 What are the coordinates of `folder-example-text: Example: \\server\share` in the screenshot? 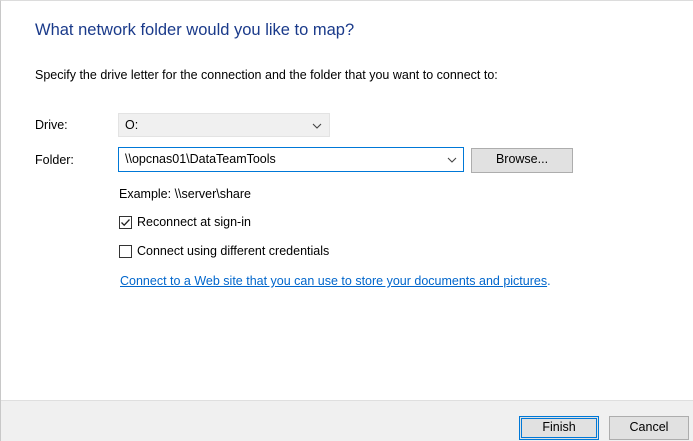 It's located at (185, 194).